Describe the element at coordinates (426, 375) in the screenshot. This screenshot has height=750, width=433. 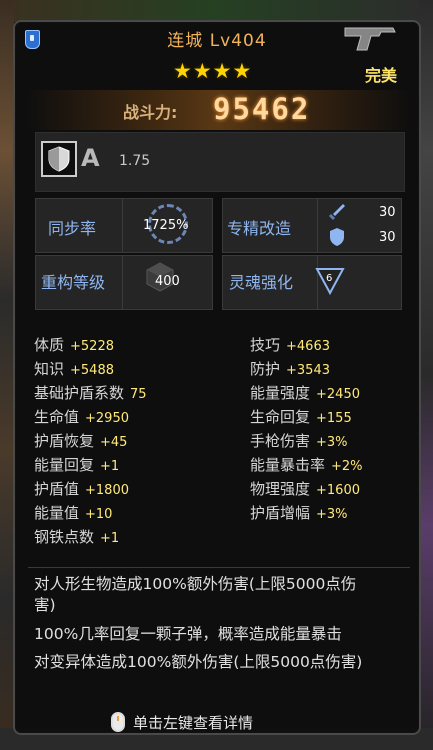
I see `game-background-right` at that location.